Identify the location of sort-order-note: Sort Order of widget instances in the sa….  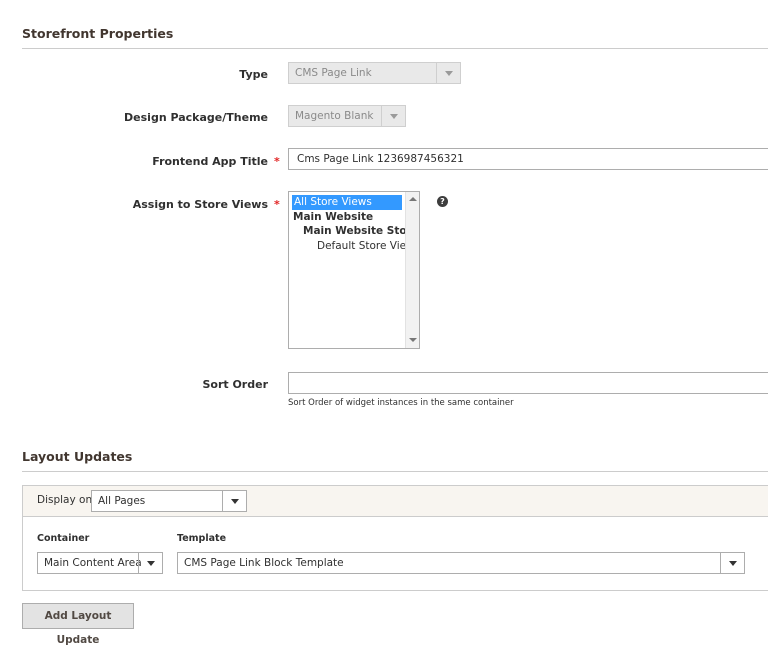
(401, 403).